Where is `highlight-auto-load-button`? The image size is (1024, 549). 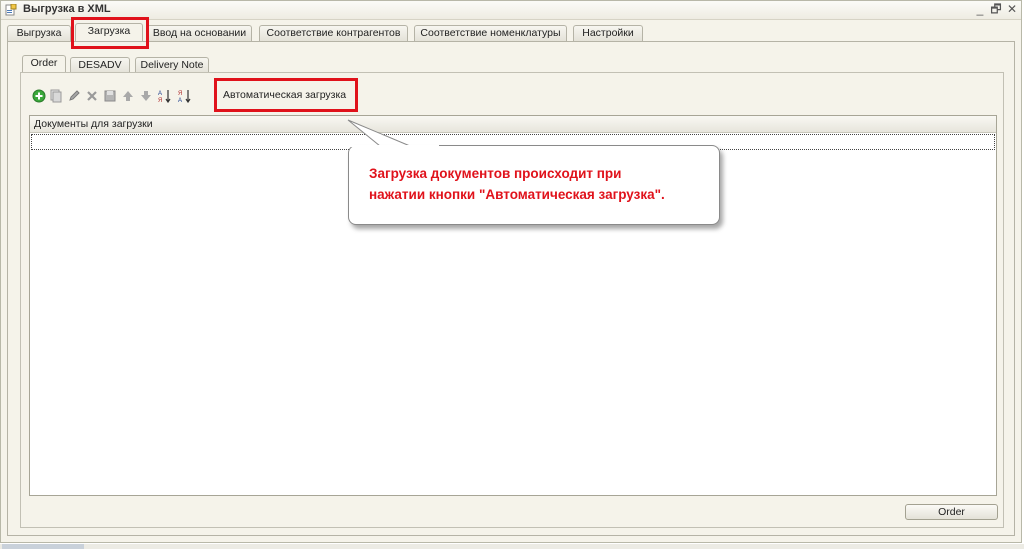
highlight-auto-load-button is located at coordinates (286, 95).